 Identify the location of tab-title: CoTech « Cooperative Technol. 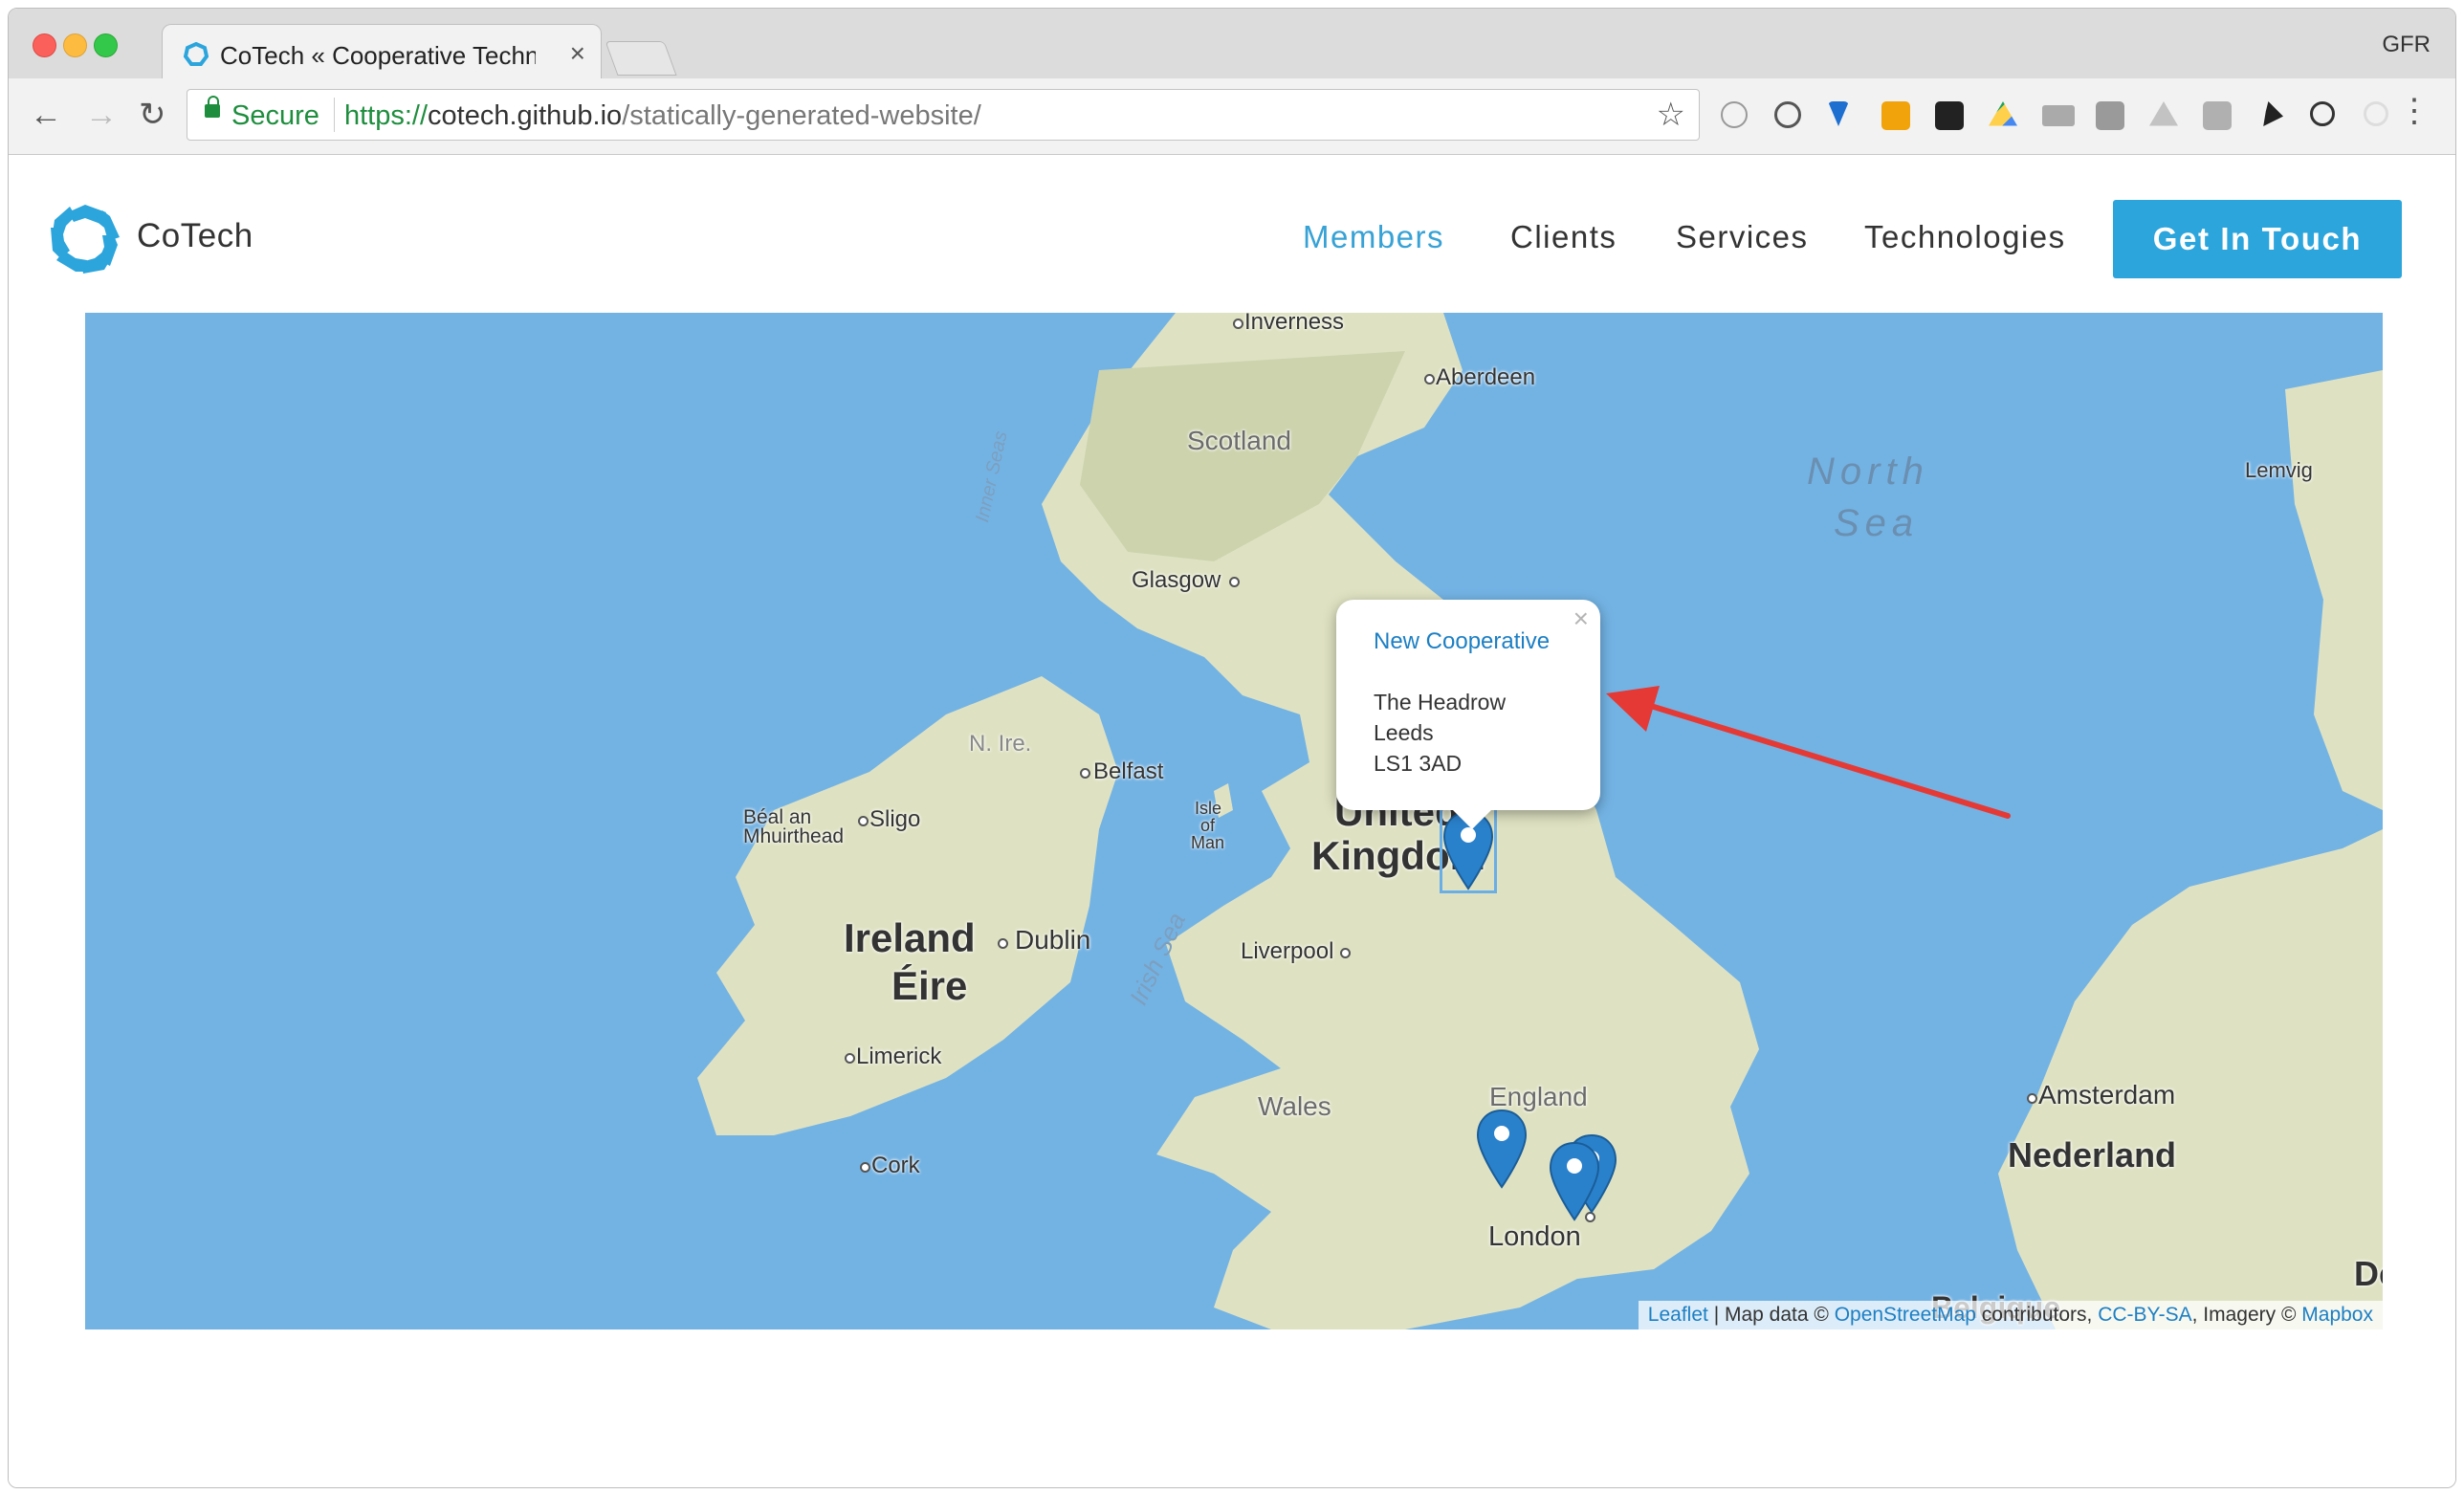
(378, 55).